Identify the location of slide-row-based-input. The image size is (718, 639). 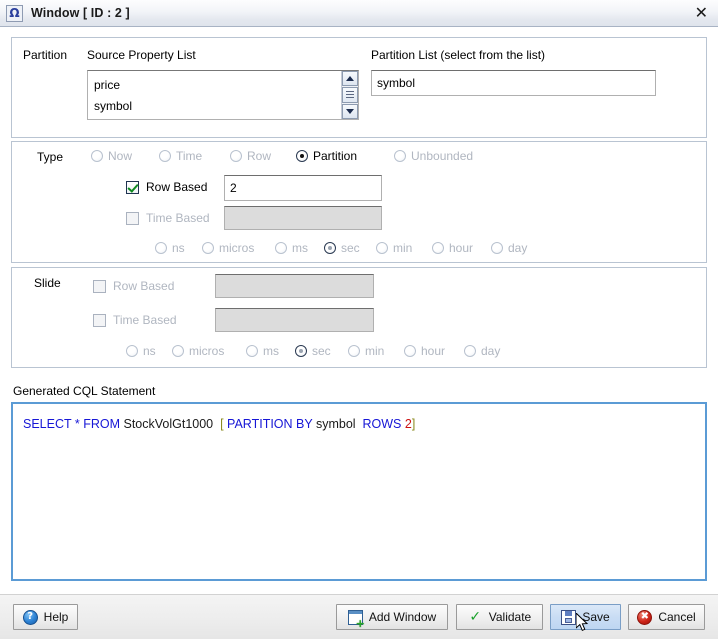
(294, 286).